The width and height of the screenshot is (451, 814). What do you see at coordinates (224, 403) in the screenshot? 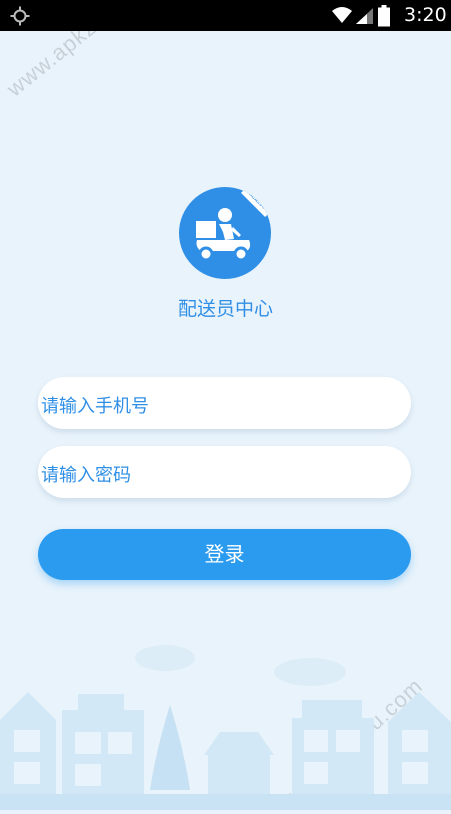
I see `phone-input: 请输入手机号` at bounding box center [224, 403].